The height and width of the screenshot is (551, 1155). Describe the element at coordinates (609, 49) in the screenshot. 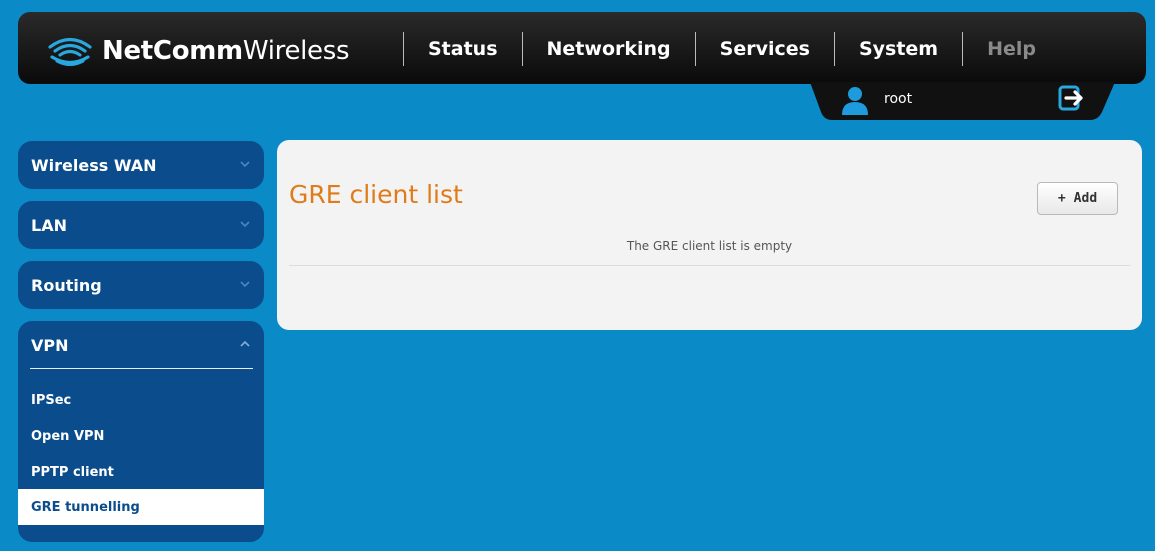

I see `nav-networking: Networking` at that location.